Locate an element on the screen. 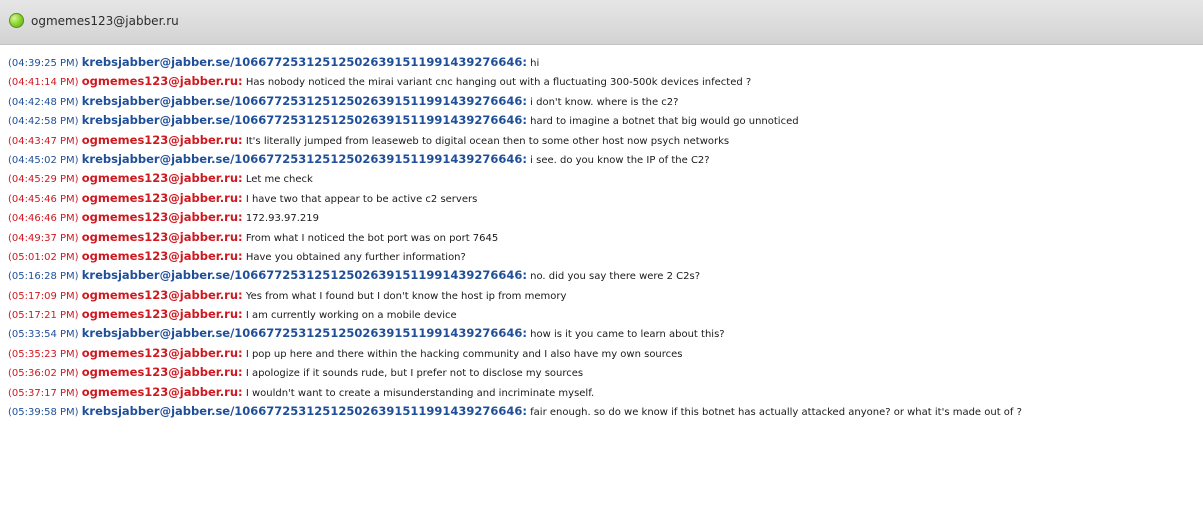  message-timestamp: (04:45:02 PM) is located at coordinates (43, 160).